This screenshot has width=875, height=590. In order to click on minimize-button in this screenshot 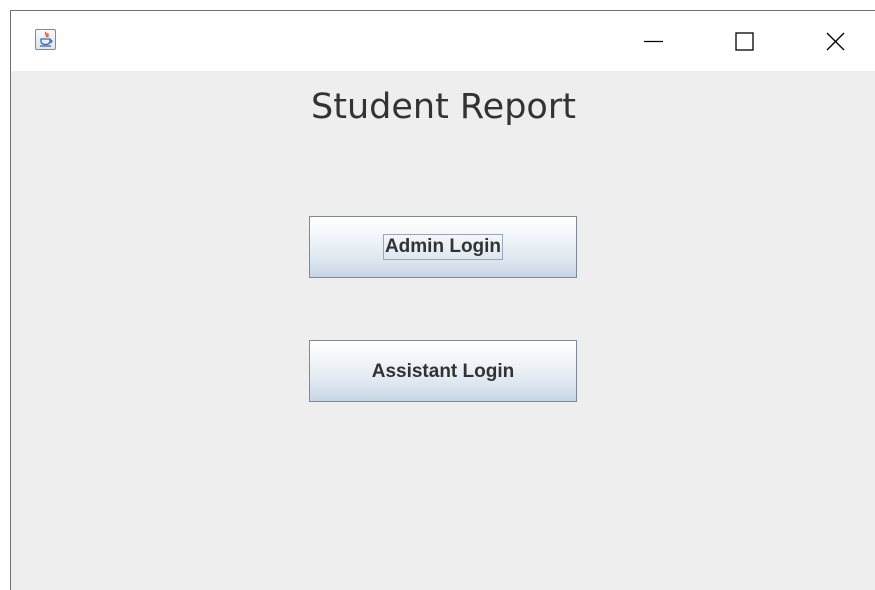, I will do `click(653, 41)`.